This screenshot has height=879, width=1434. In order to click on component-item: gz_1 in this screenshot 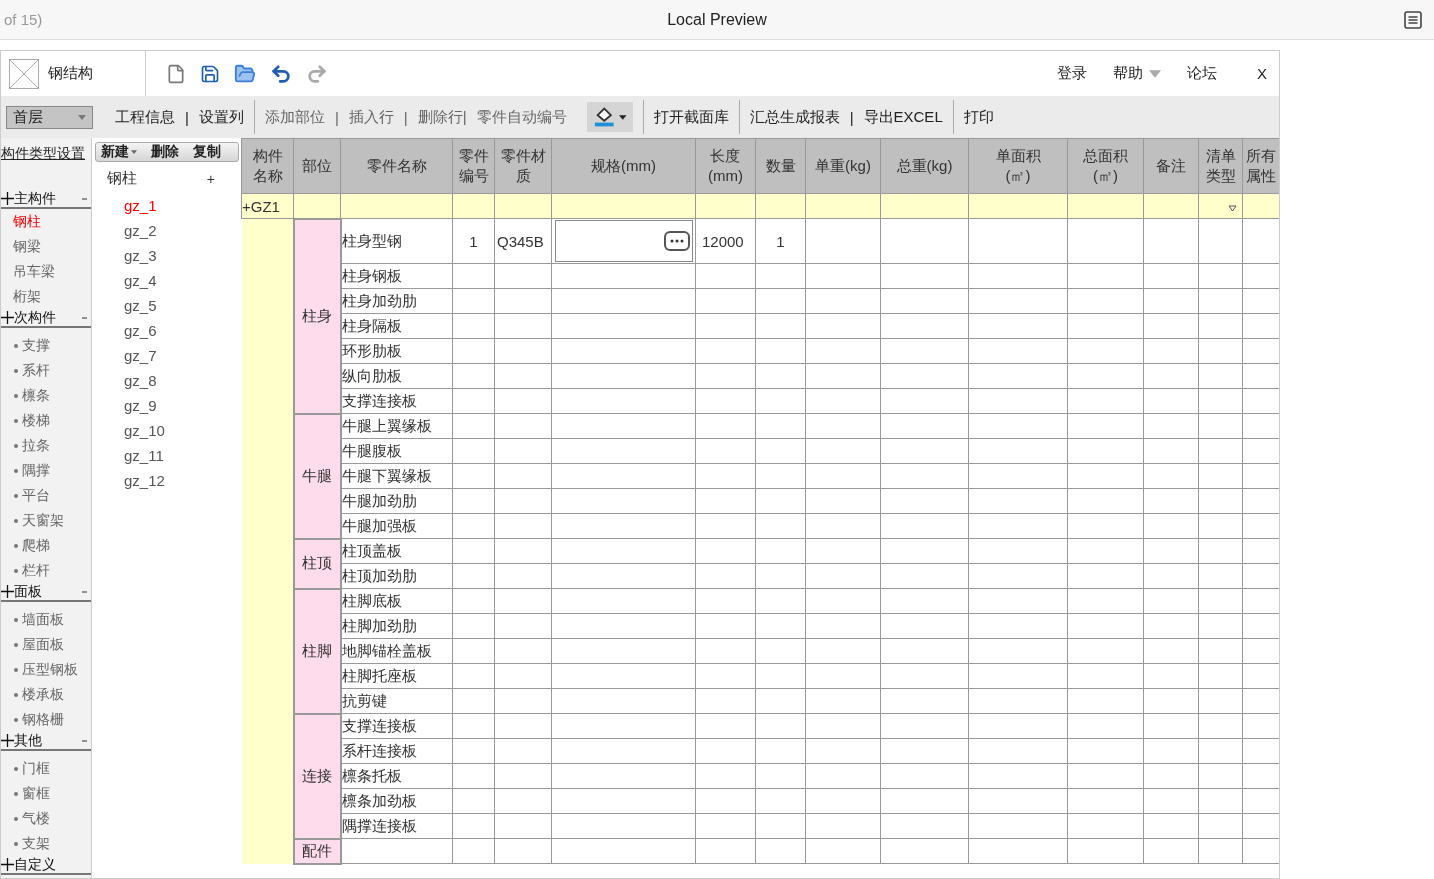, I will do `click(167, 205)`.